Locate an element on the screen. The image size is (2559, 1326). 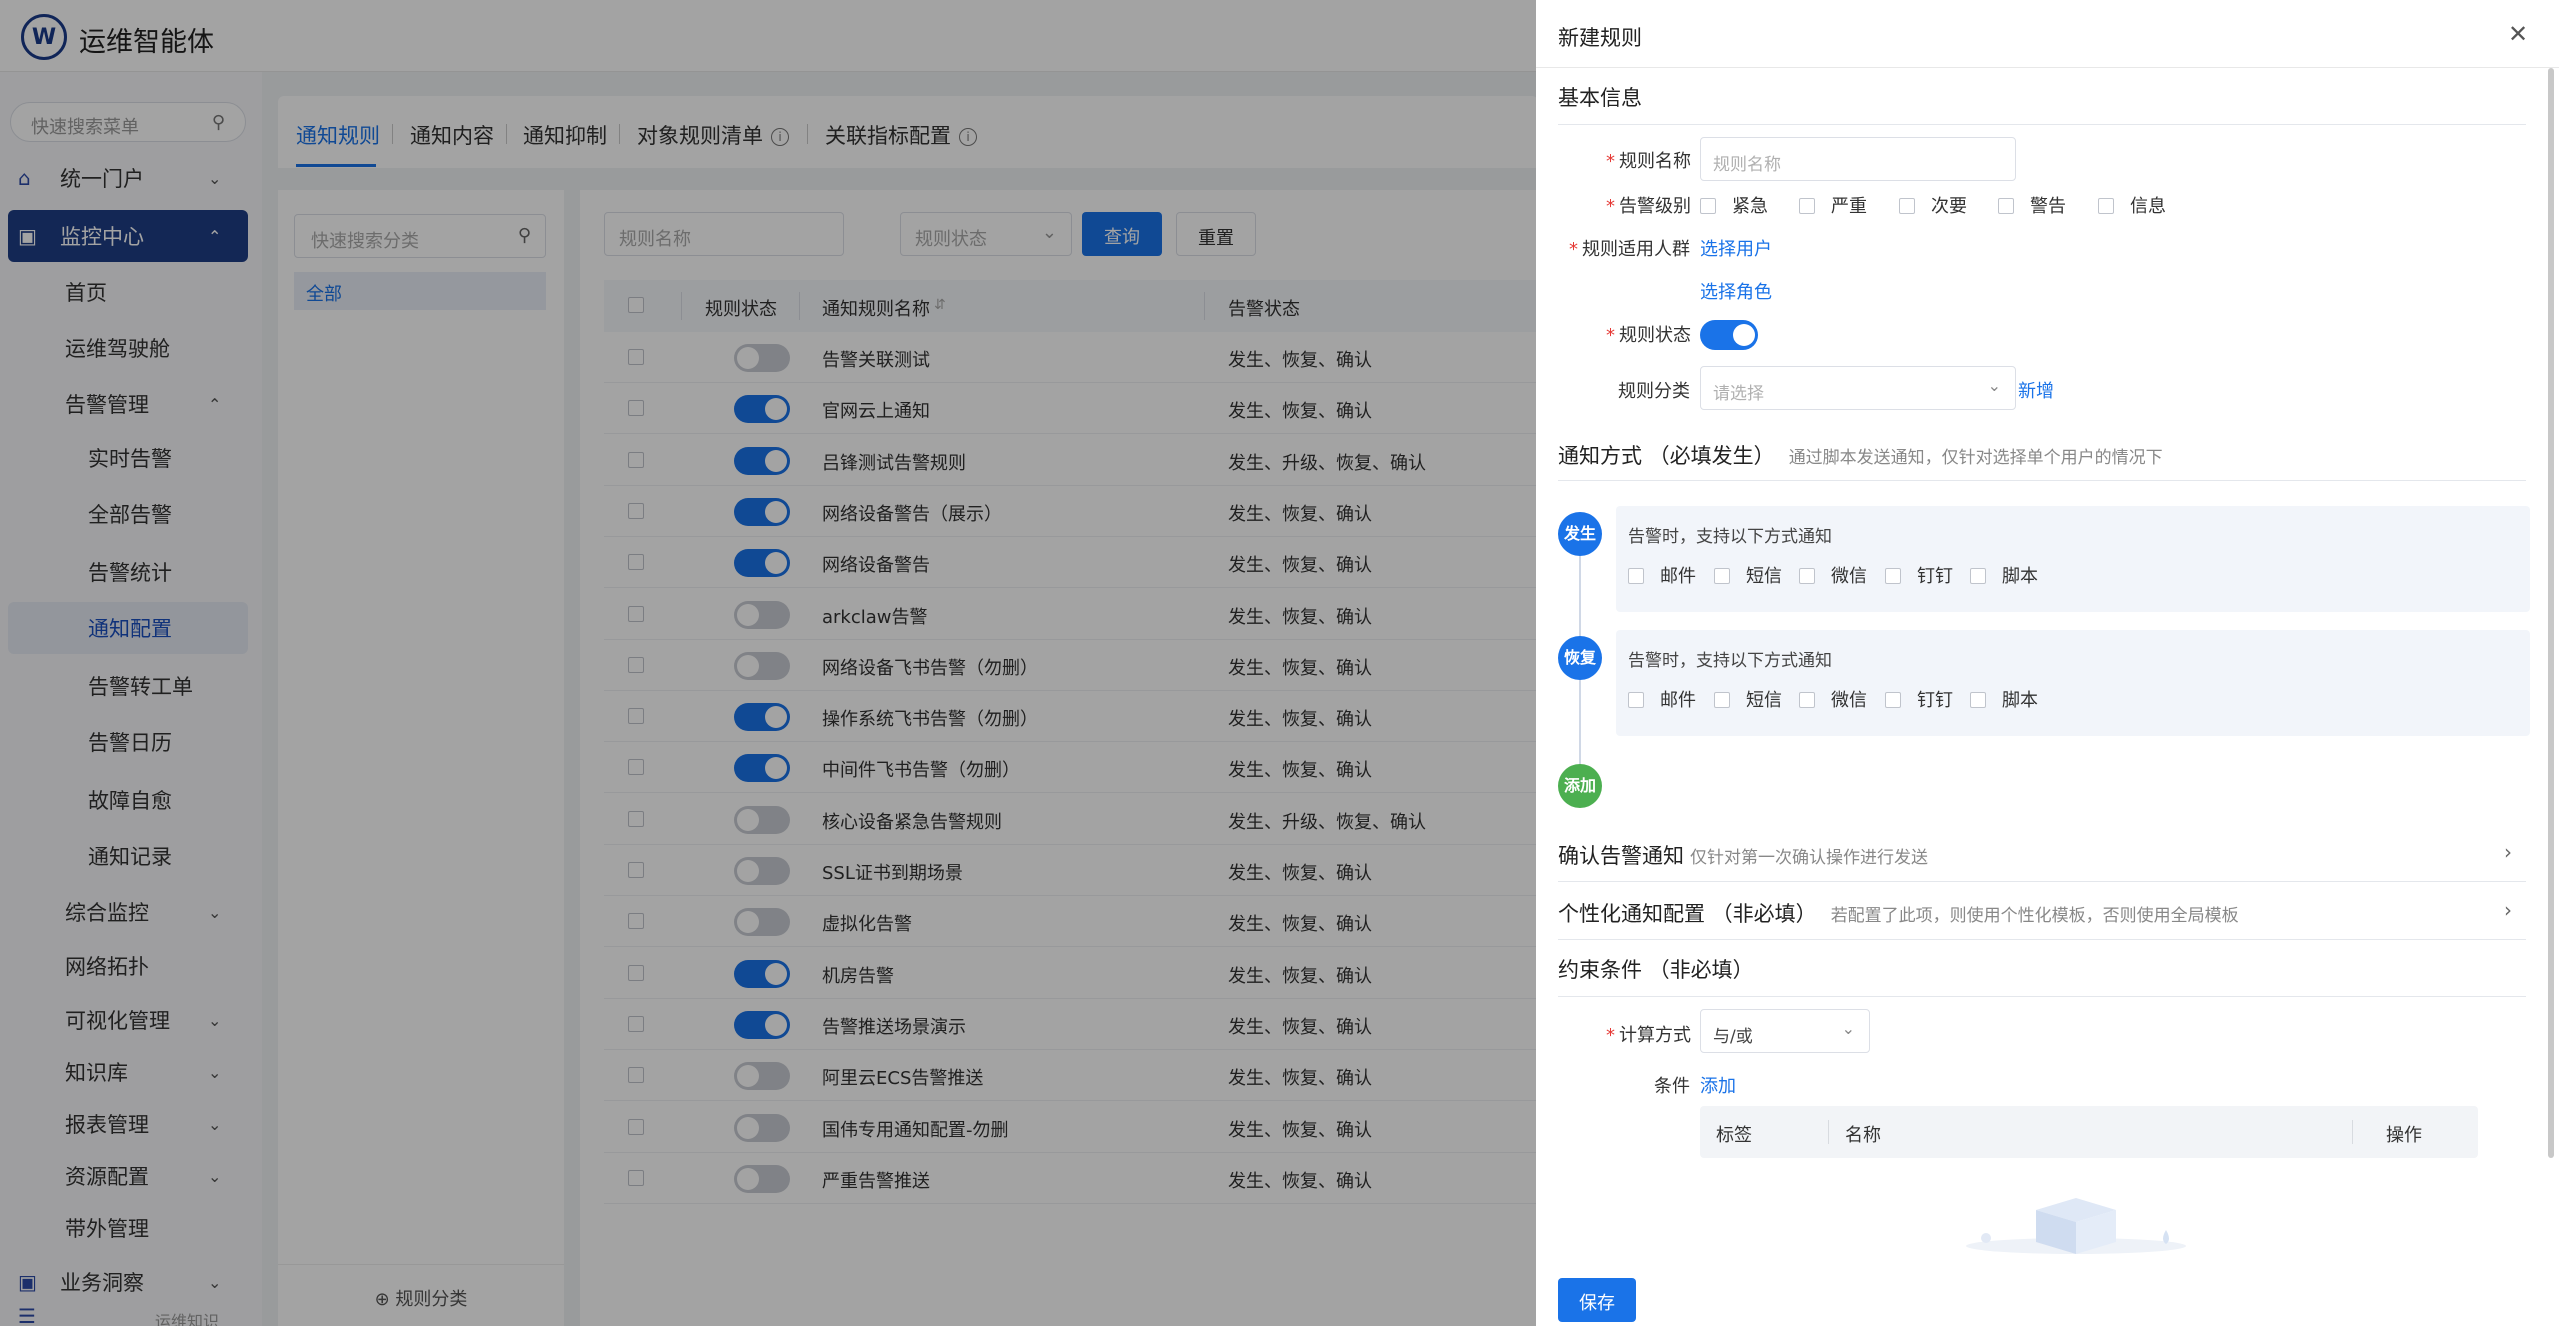
select-role-link: 选择角色 is located at coordinates (1736, 291).